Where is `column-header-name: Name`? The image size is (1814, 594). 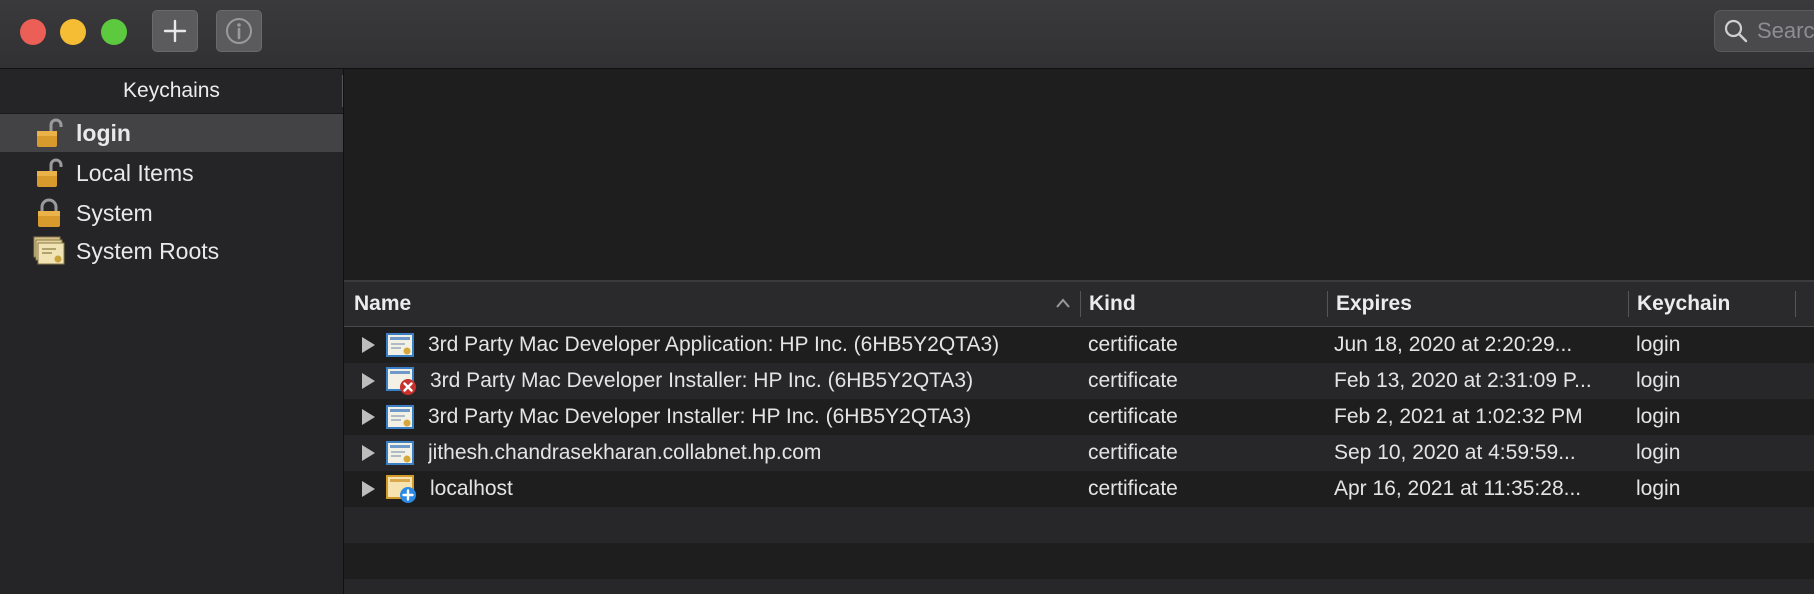 column-header-name: Name is located at coordinates (712, 304).